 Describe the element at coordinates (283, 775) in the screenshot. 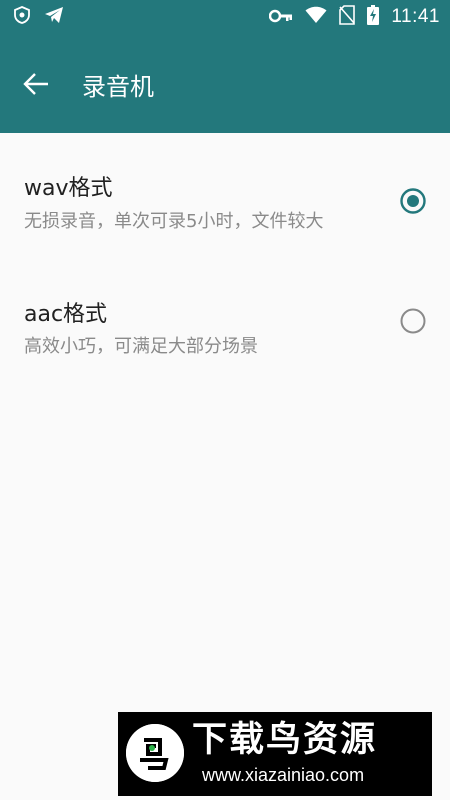

I see `watermark-url: www.xiazainiao.com` at that location.